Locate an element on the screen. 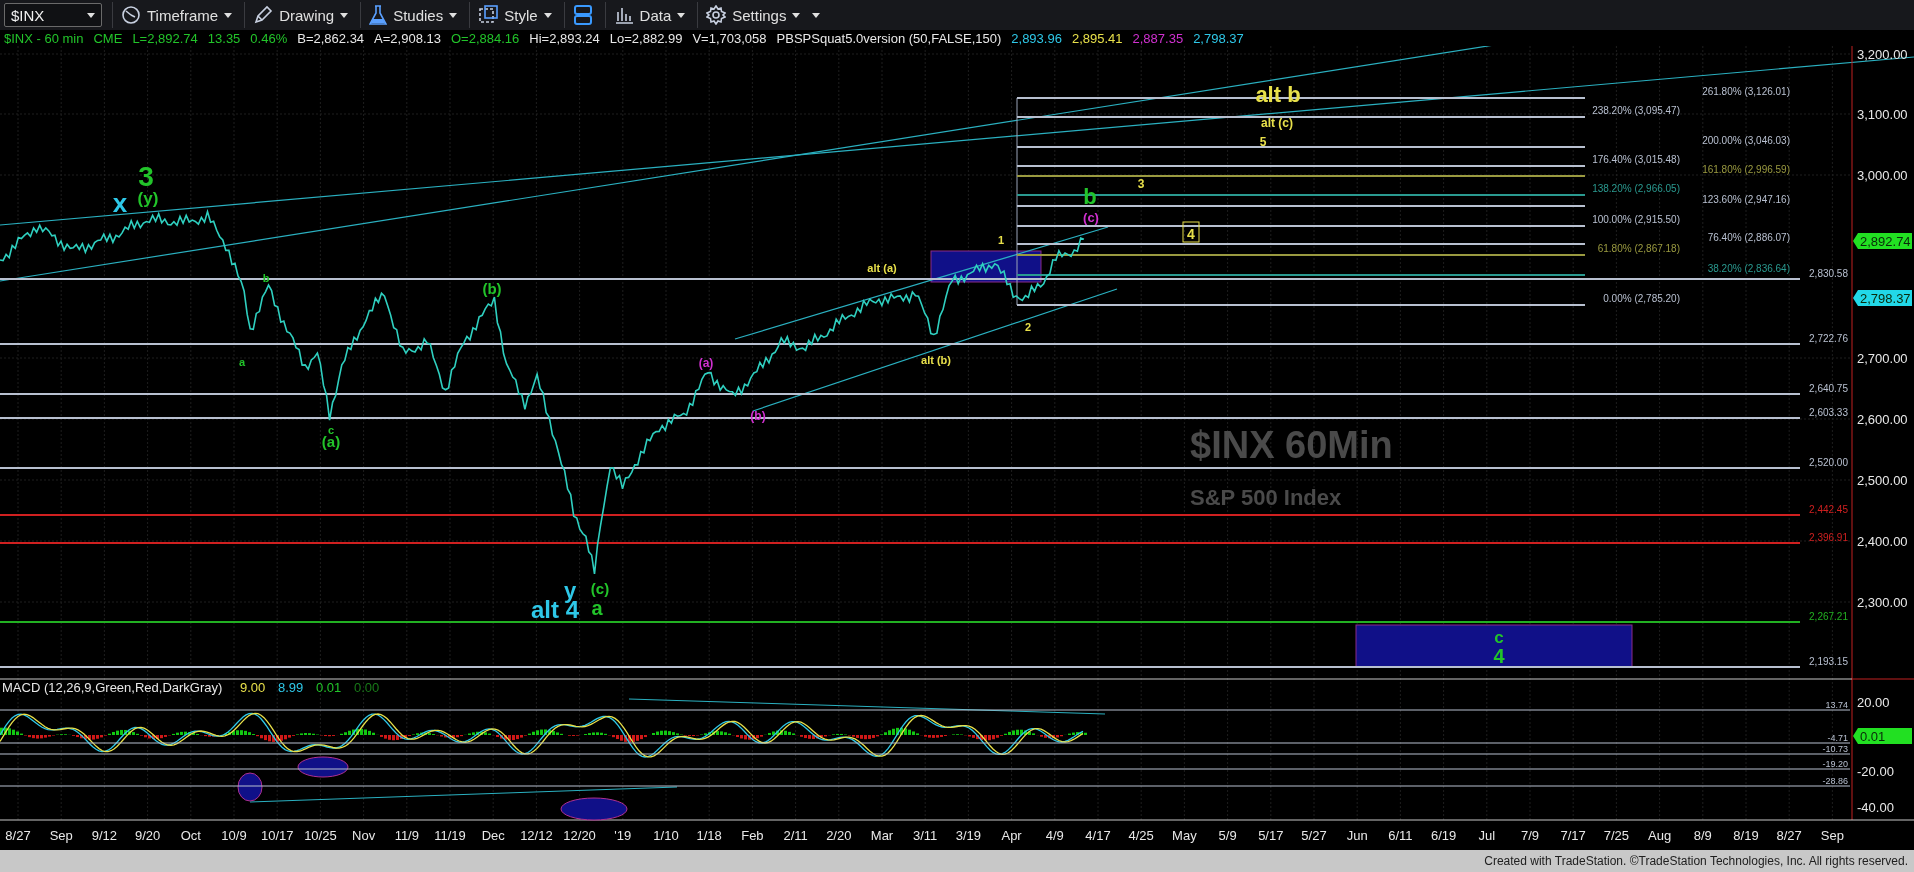 Image resolution: width=1914 pixels, height=872 pixels. price-axis-label: 2,700.00 is located at coordinates (1882, 358).